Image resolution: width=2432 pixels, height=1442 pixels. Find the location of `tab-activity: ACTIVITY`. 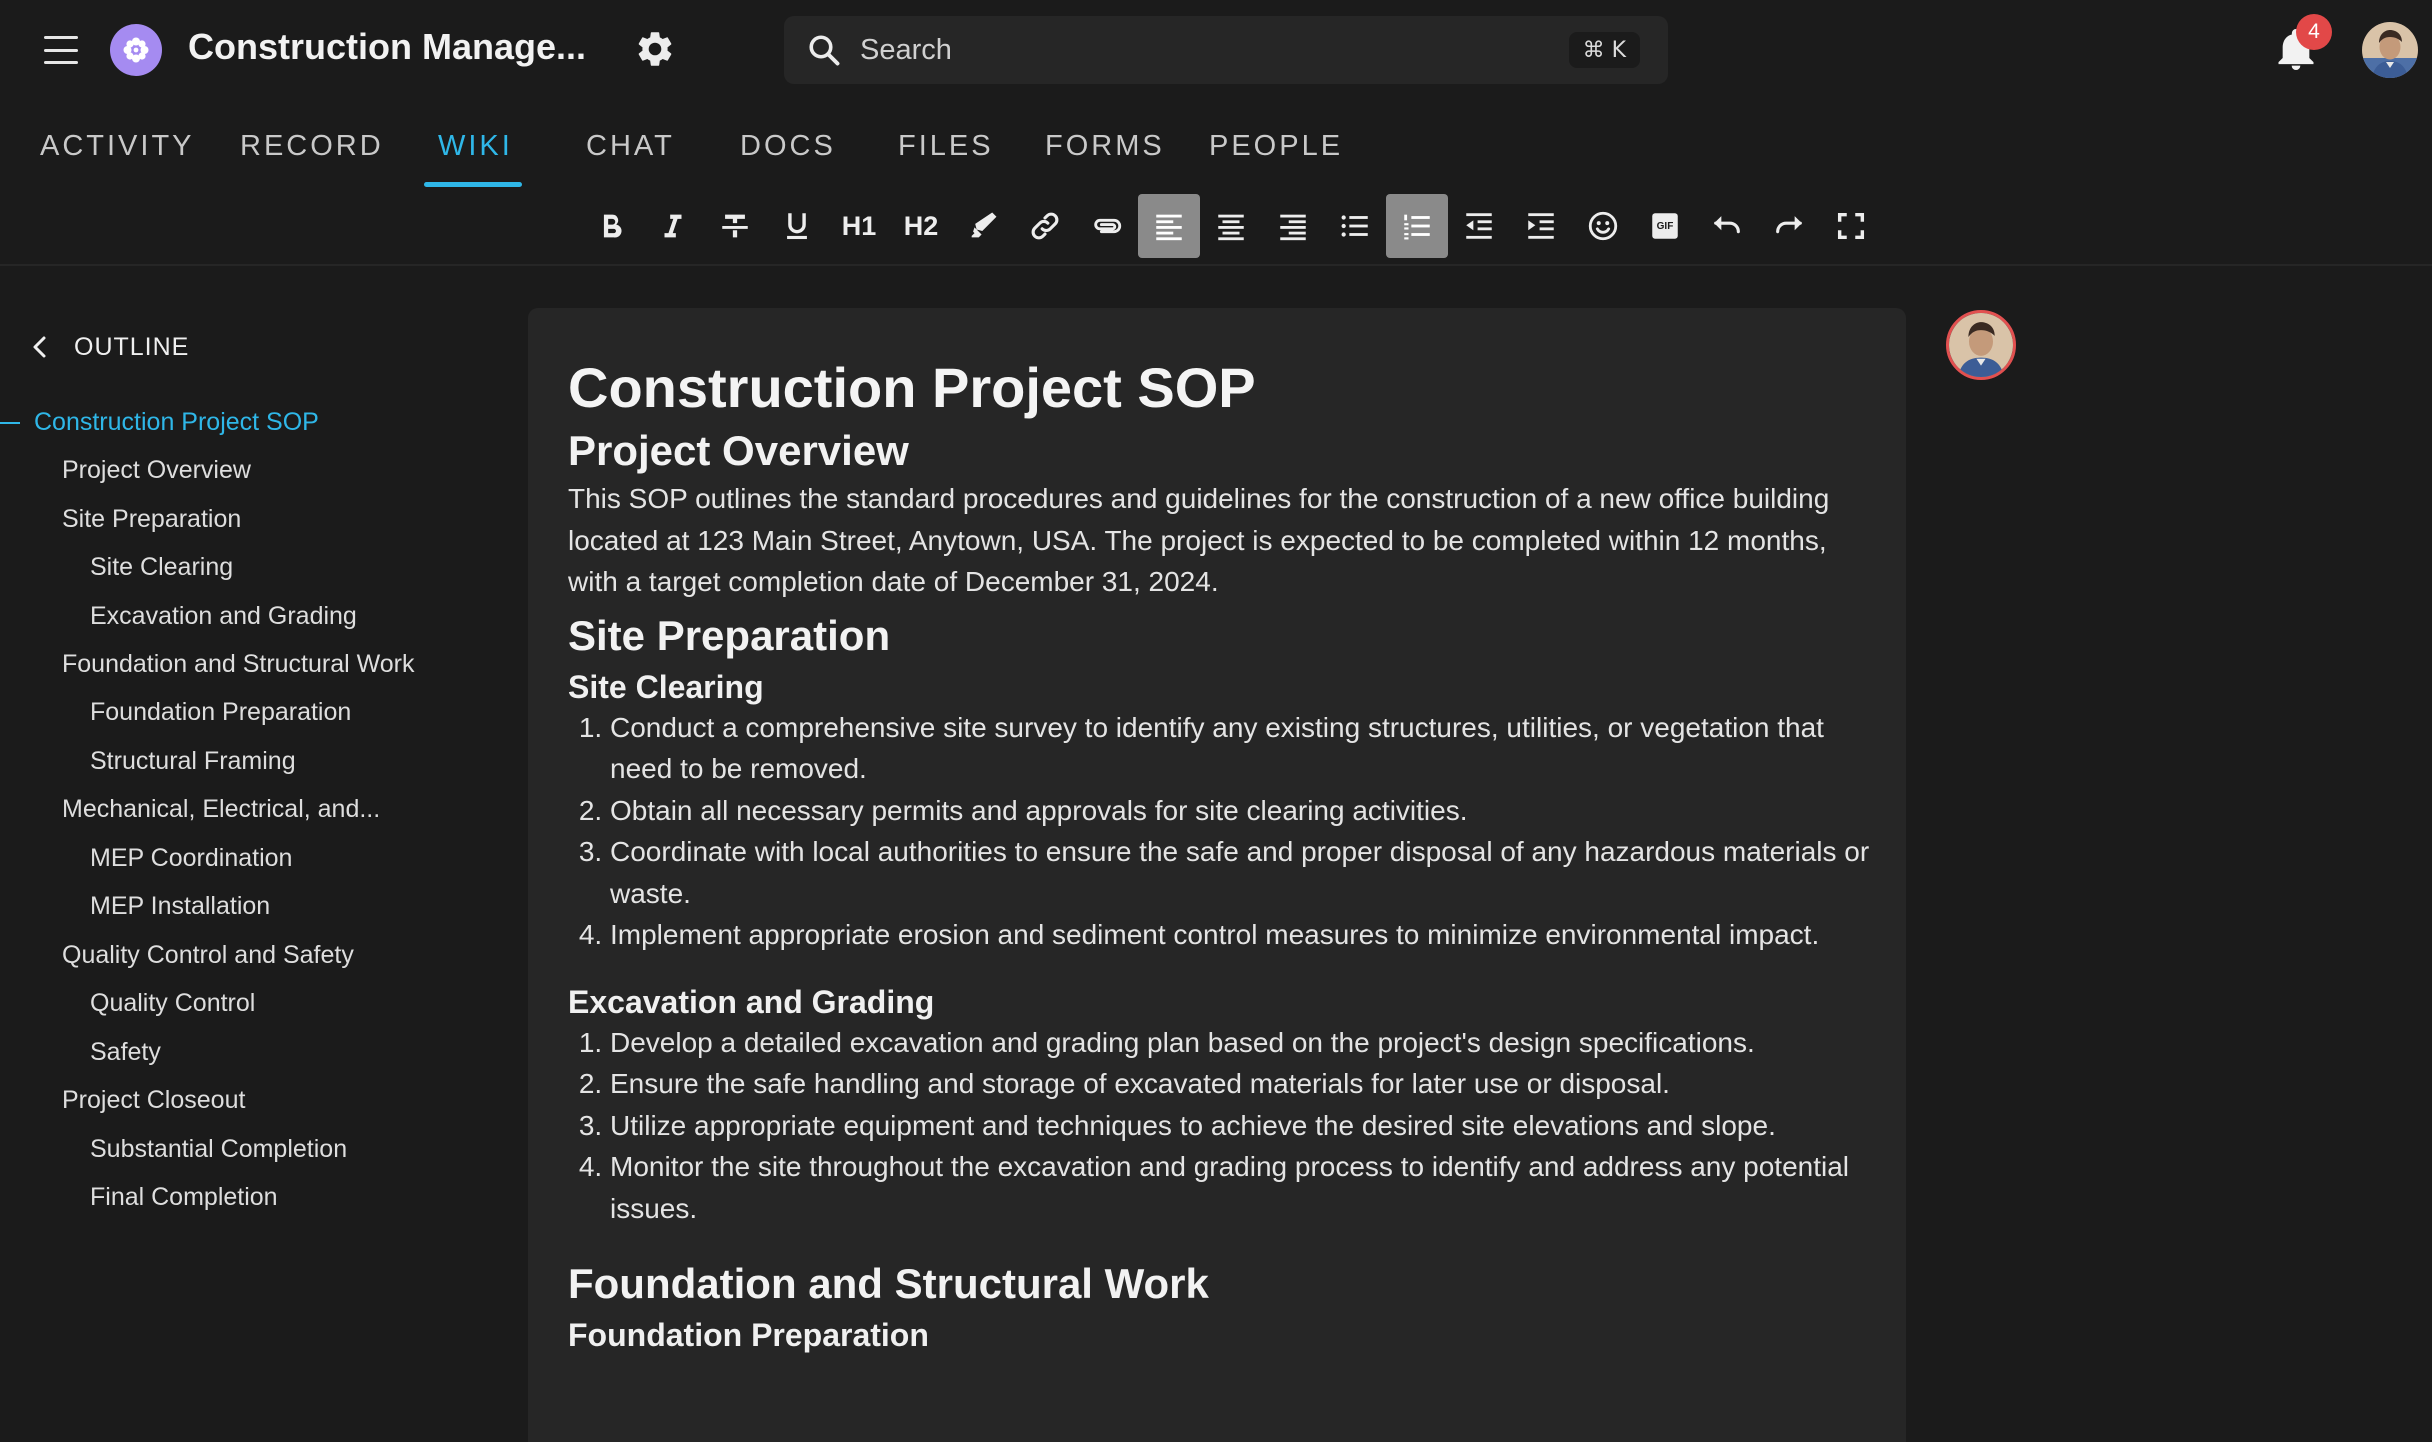

tab-activity: ACTIVITY is located at coordinates (117, 146).